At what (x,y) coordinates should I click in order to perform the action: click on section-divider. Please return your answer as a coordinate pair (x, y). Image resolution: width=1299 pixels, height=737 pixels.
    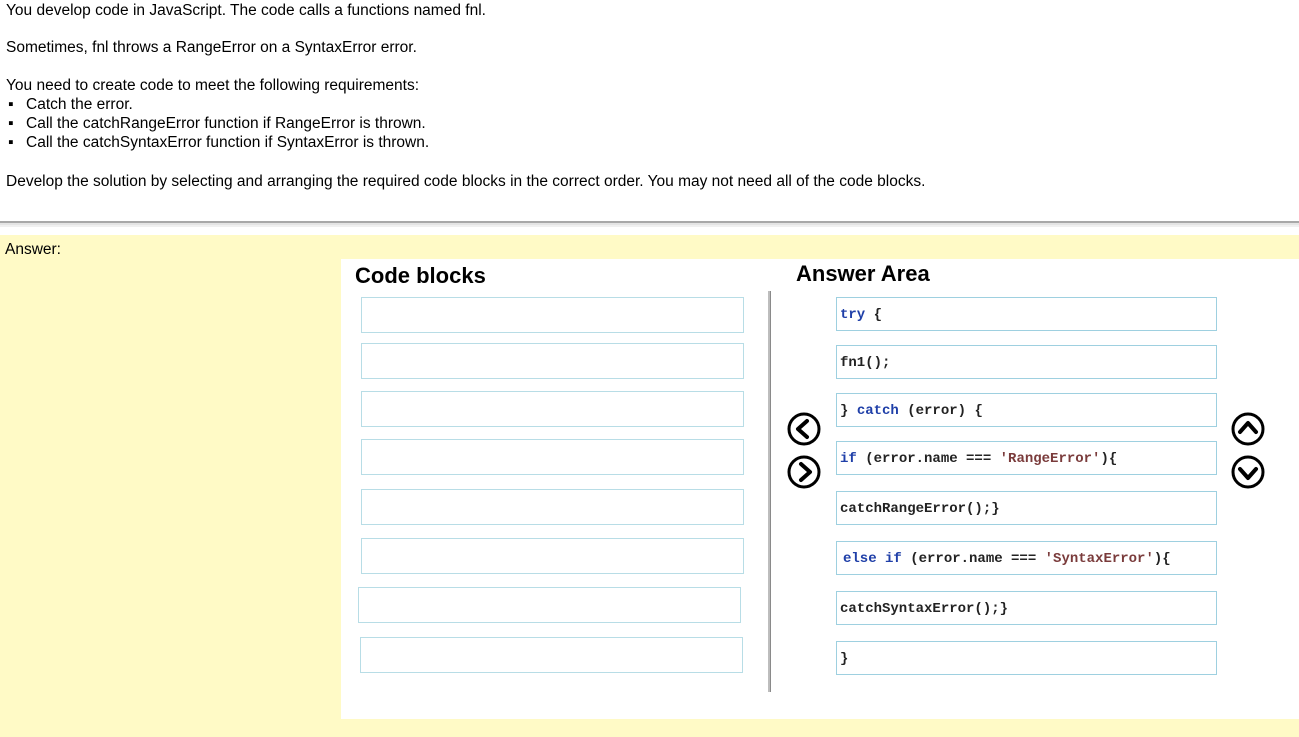
    Looking at the image, I should click on (649, 224).